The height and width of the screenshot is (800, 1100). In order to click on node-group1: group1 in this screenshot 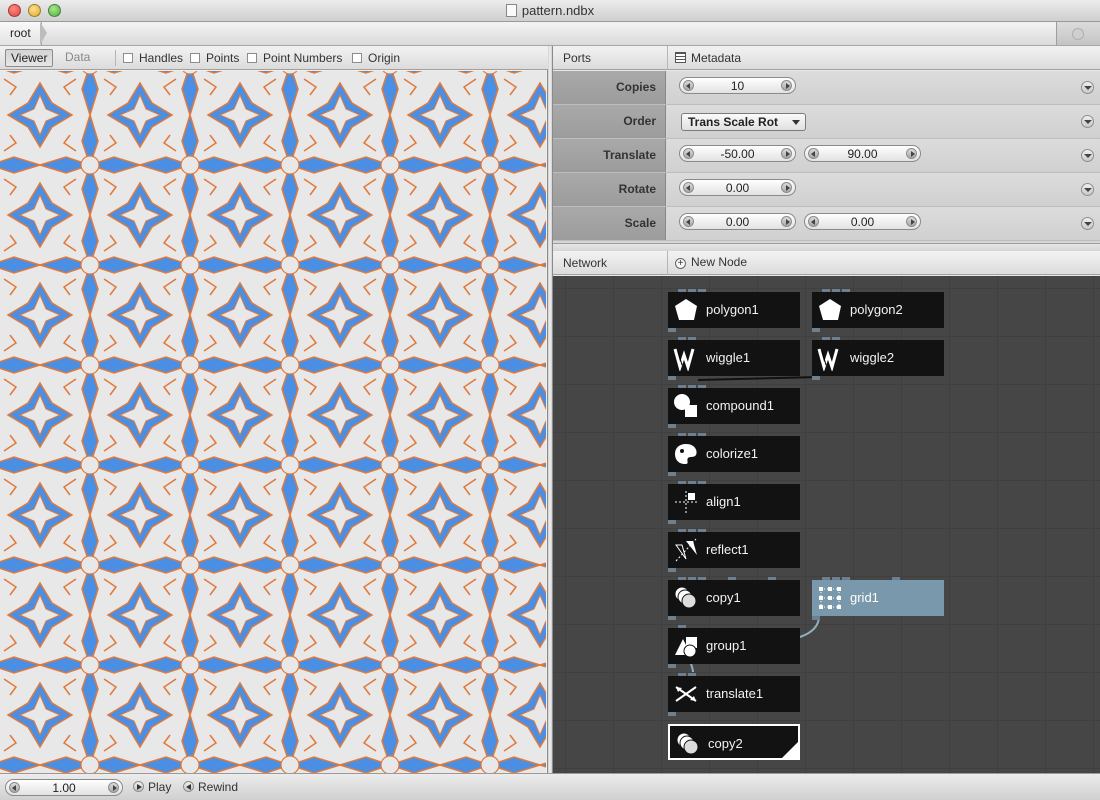, I will do `click(734, 646)`.